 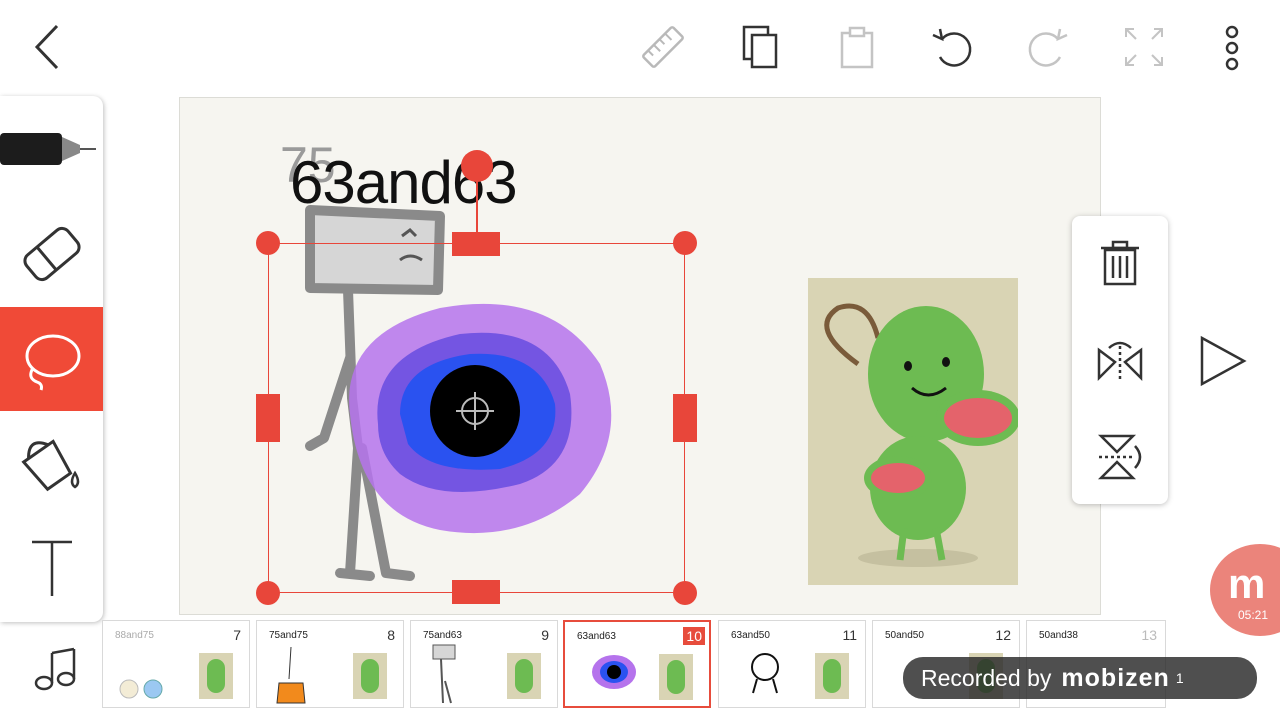 I want to click on lasso-tool, so click(x=51, y=359).